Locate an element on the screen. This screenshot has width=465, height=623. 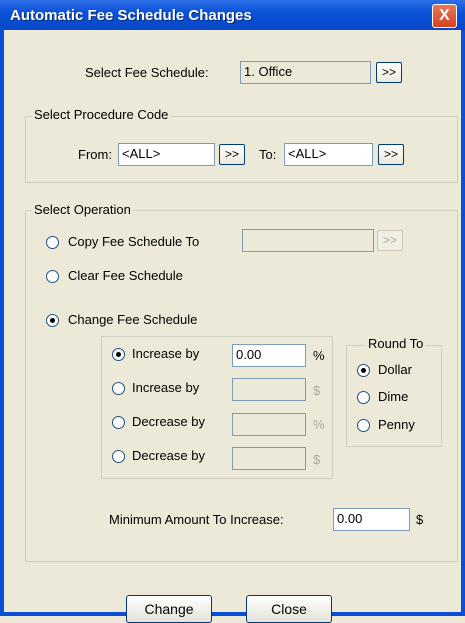
minimum-amount-input: 0.00 is located at coordinates (371, 519).